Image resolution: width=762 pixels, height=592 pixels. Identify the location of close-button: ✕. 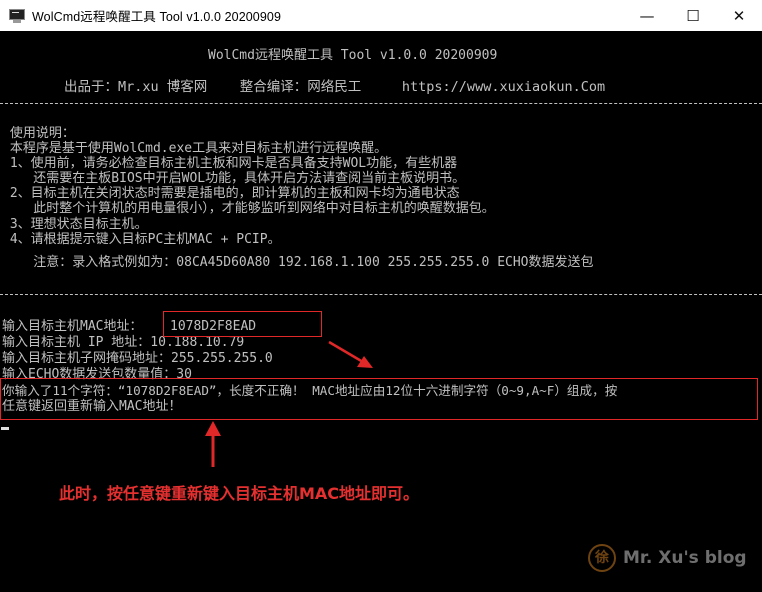
(739, 15).